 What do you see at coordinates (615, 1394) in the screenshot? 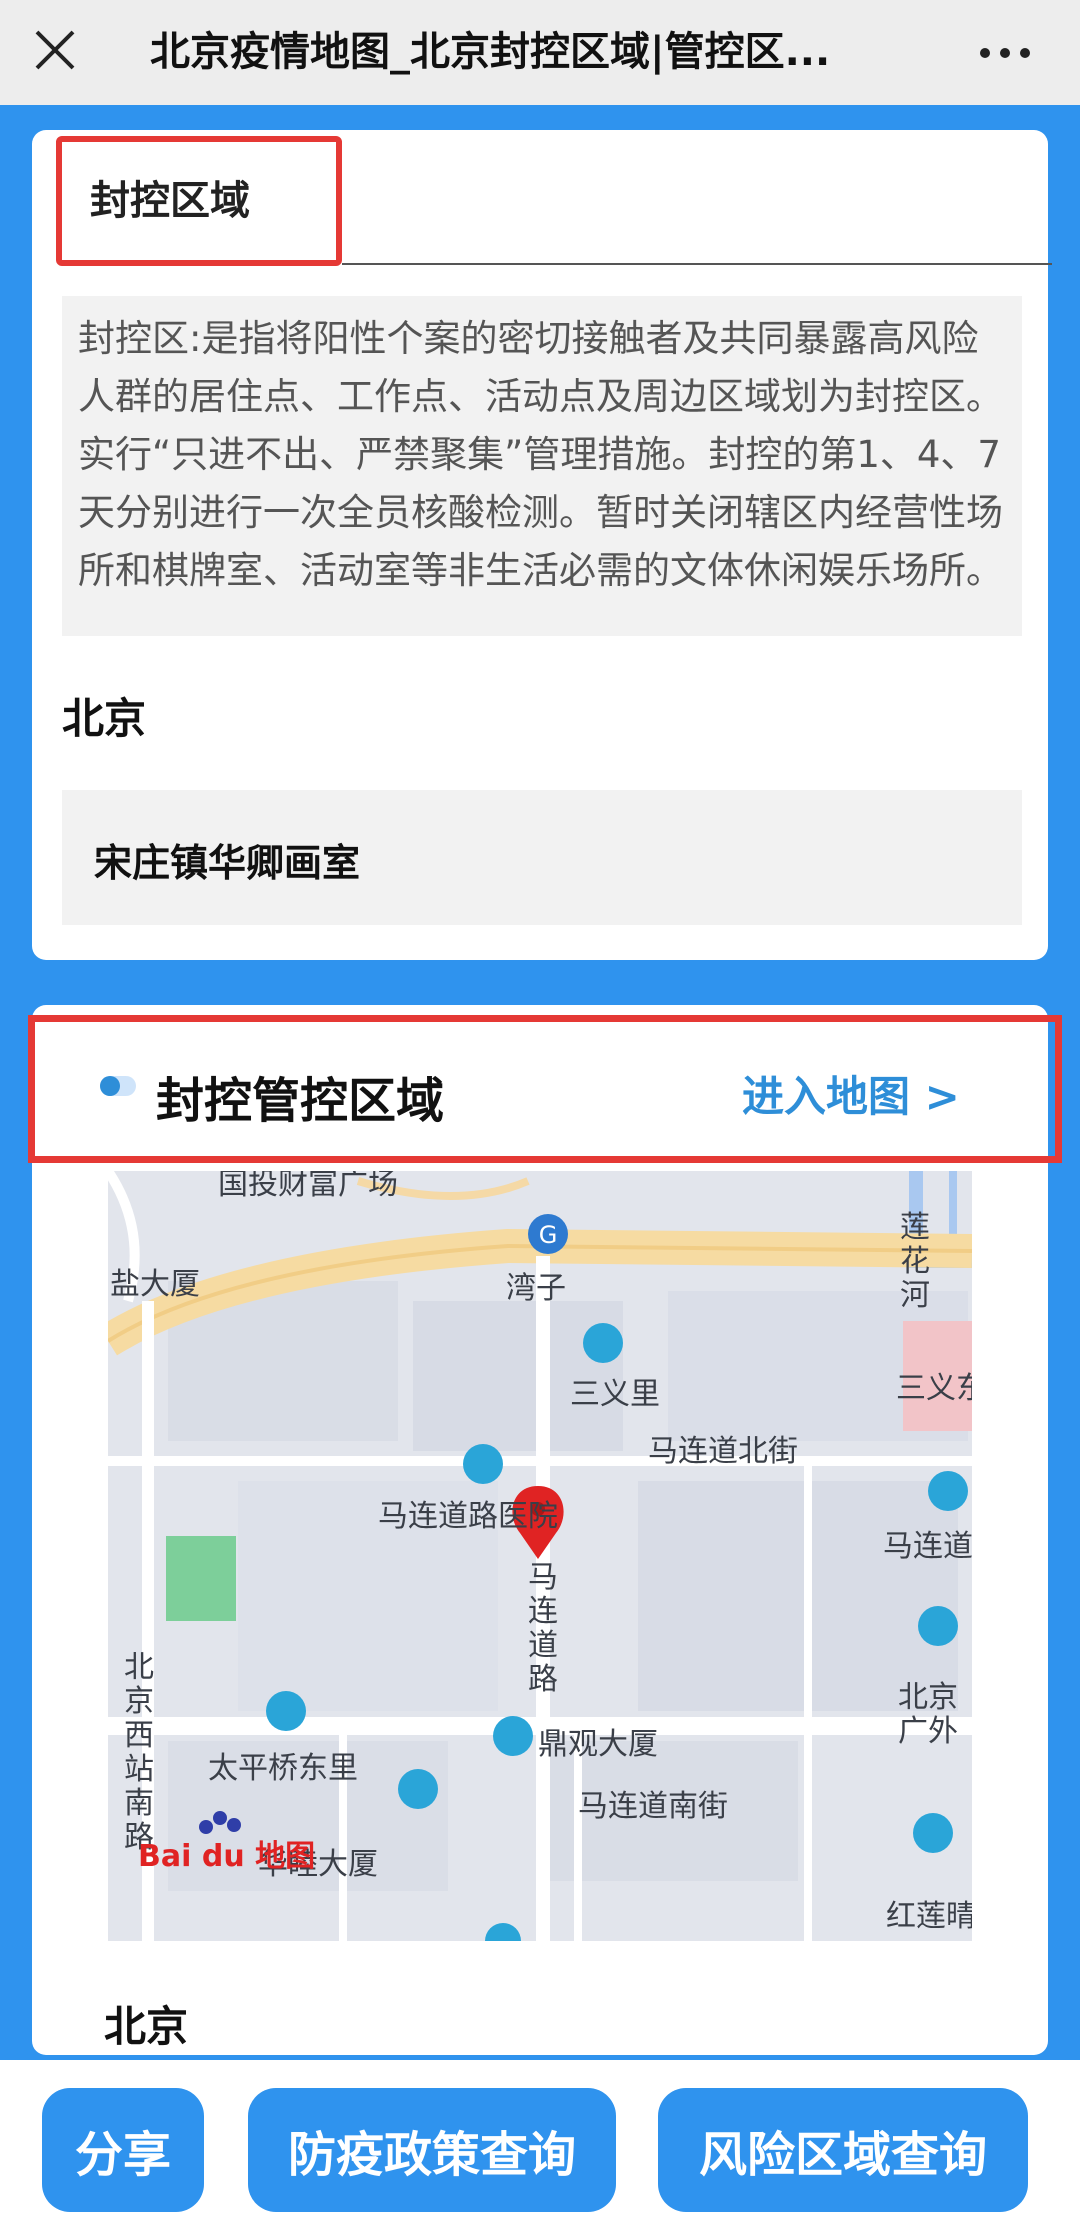
I see `map-label: 三义里` at bounding box center [615, 1394].